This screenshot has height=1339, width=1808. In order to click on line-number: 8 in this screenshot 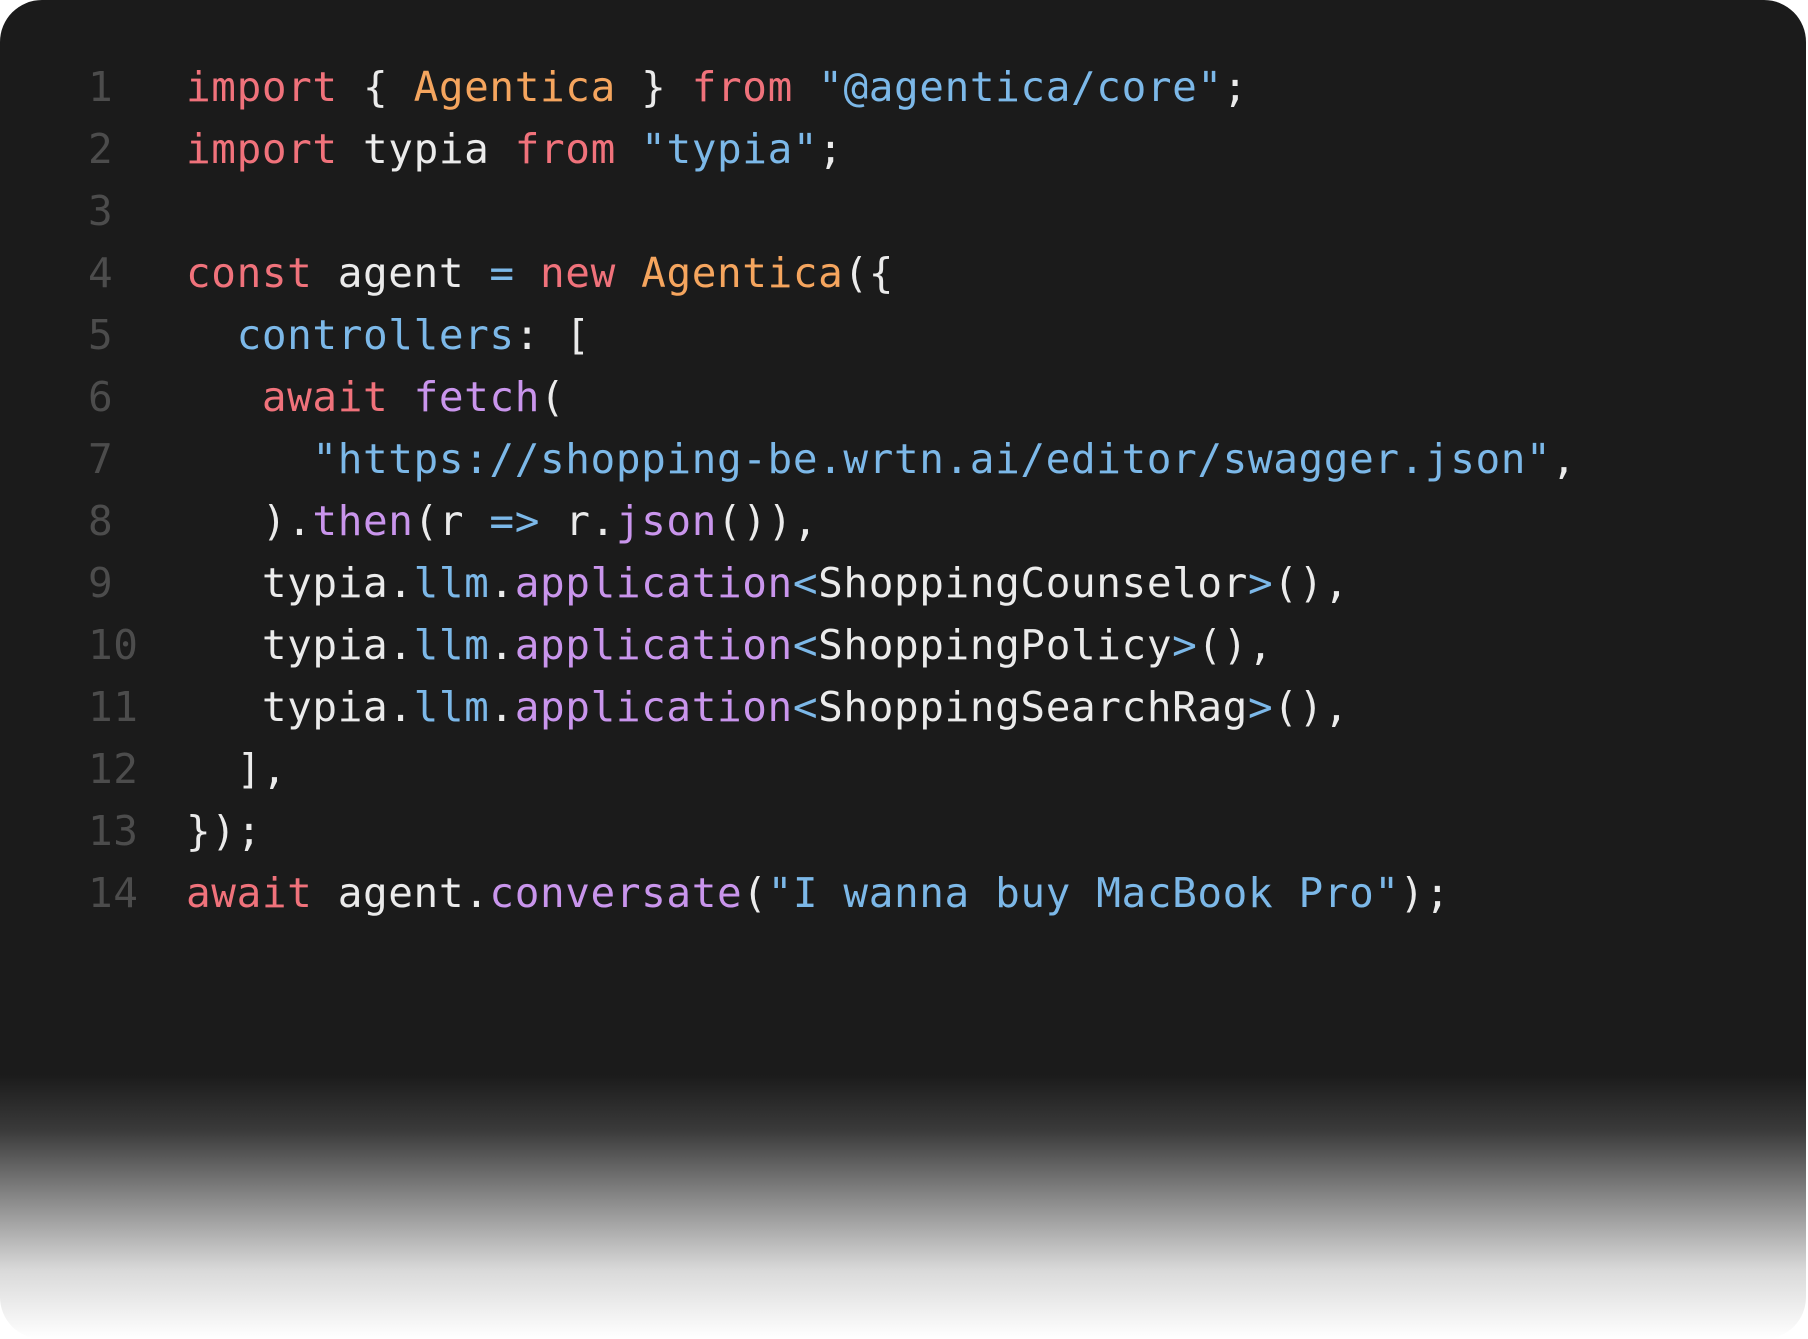, I will do `click(101, 521)`.